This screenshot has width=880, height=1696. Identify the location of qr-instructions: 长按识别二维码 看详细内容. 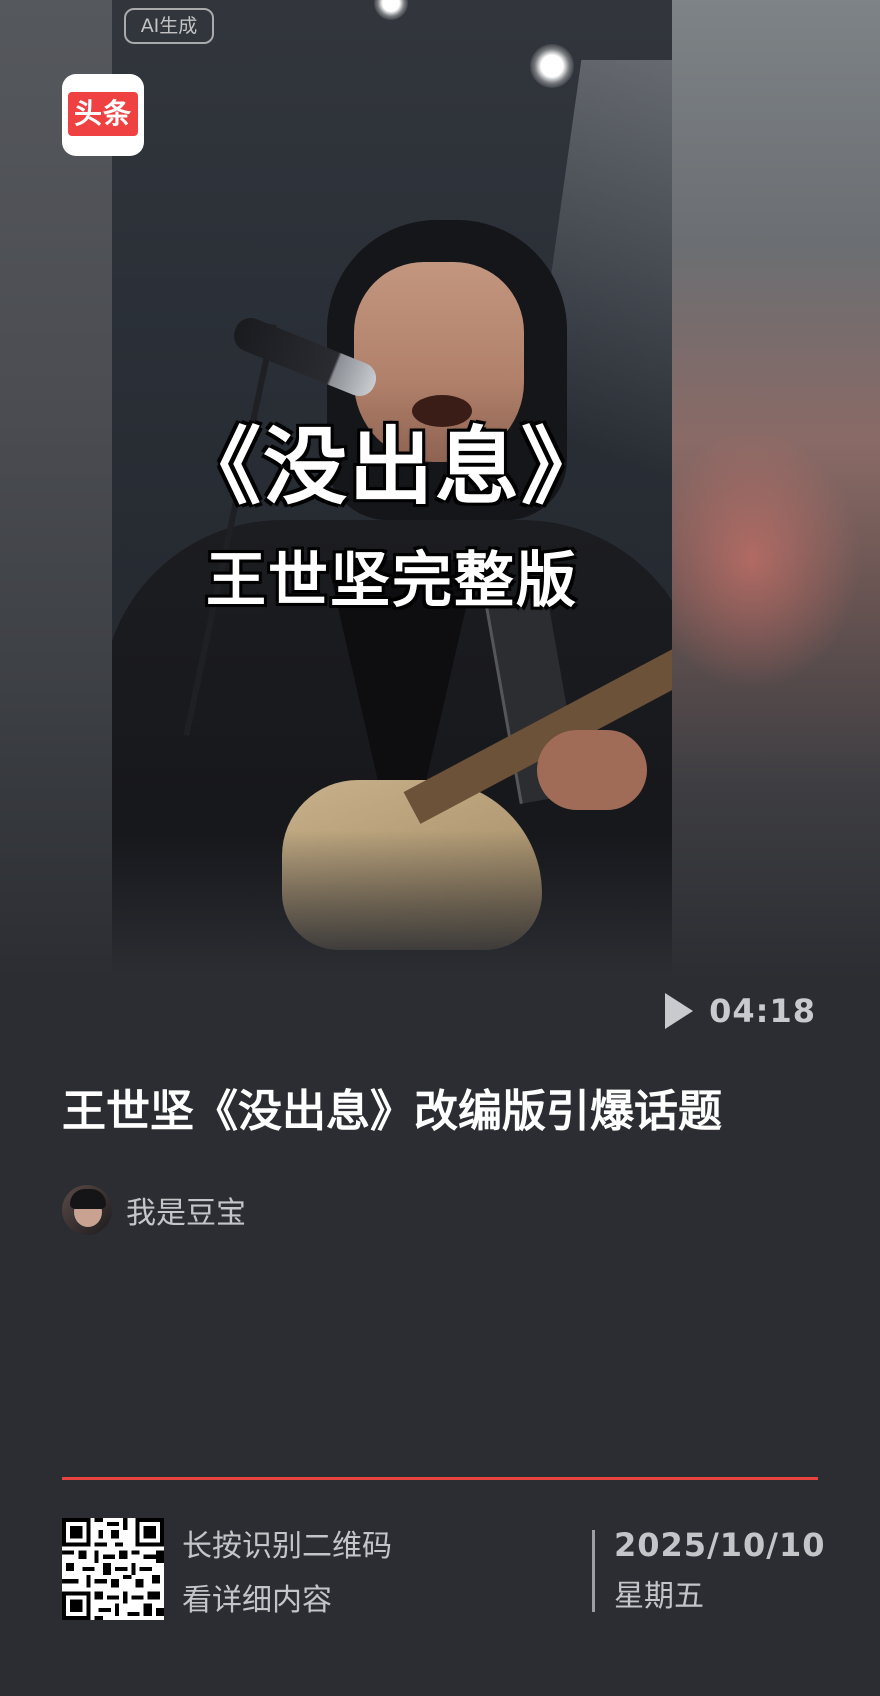
(287, 1574).